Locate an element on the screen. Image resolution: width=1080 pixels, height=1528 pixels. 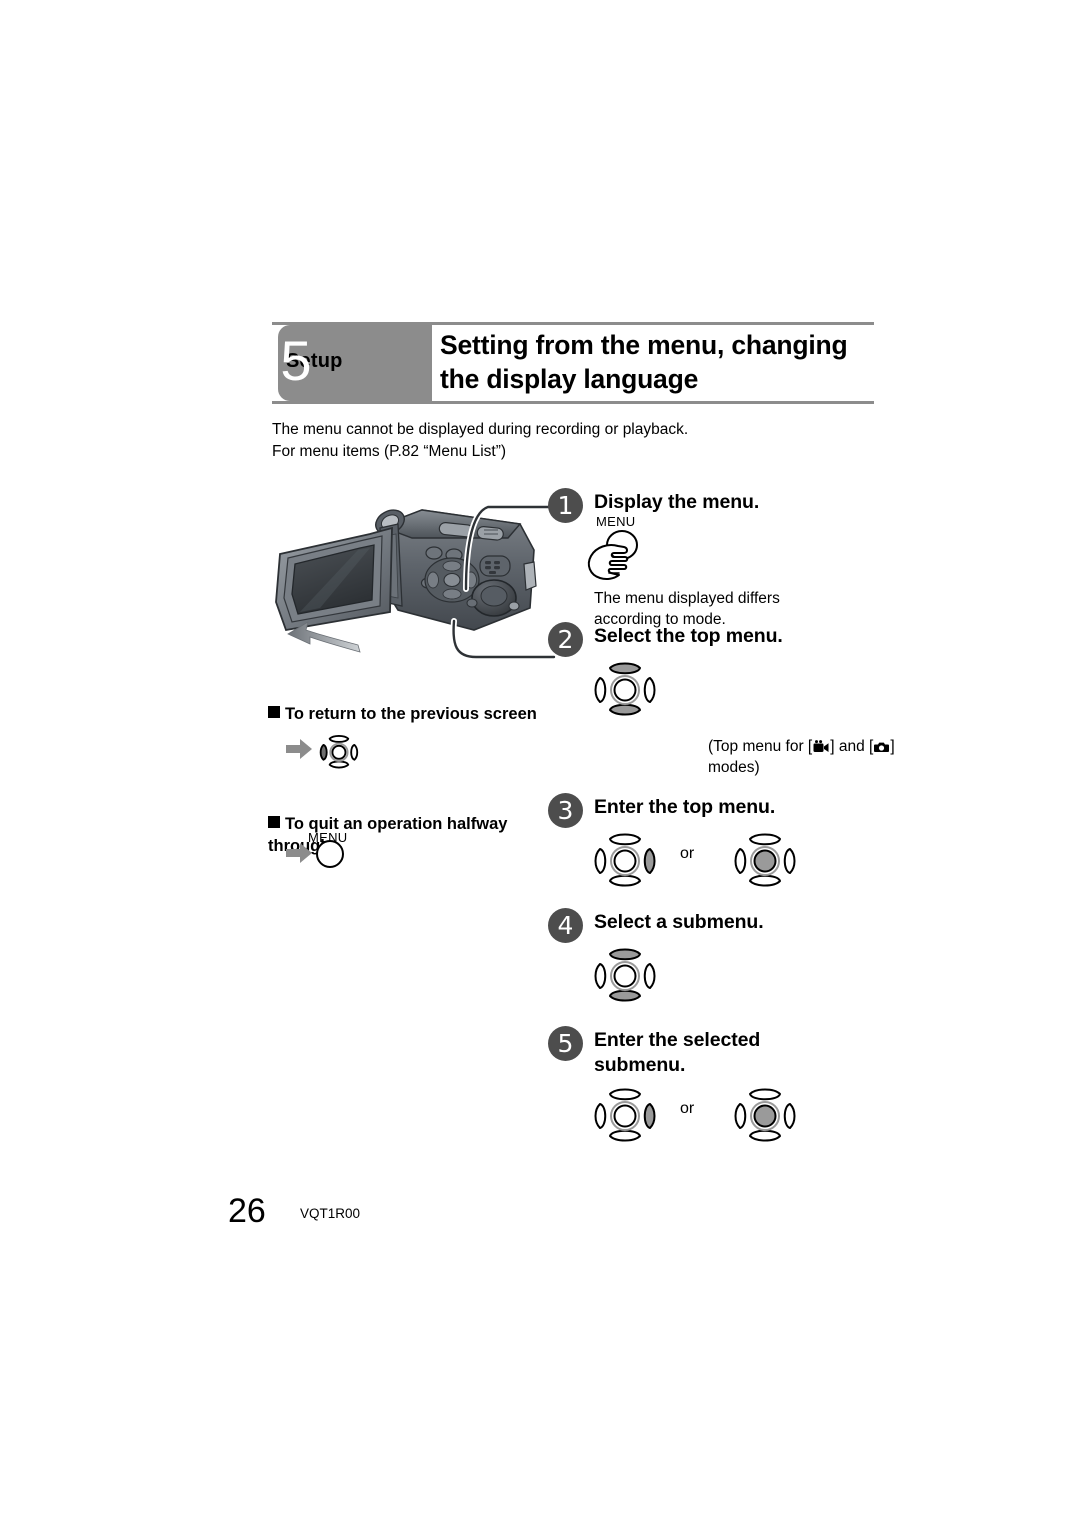
section-return-label: To return to the previous screen is located at coordinates (411, 714).